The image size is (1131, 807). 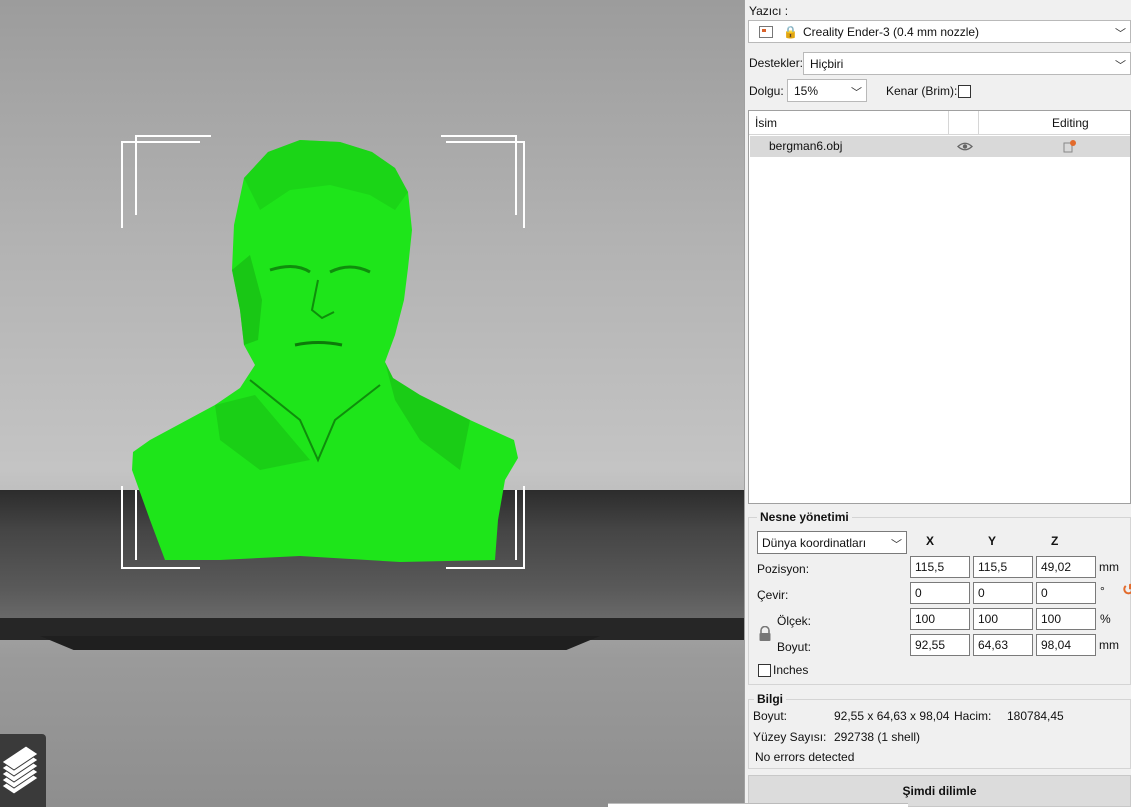 What do you see at coordinates (806, 146) in the screenshot?
I see `object-name: bergman6.obj` at bounding box center [806, 146].